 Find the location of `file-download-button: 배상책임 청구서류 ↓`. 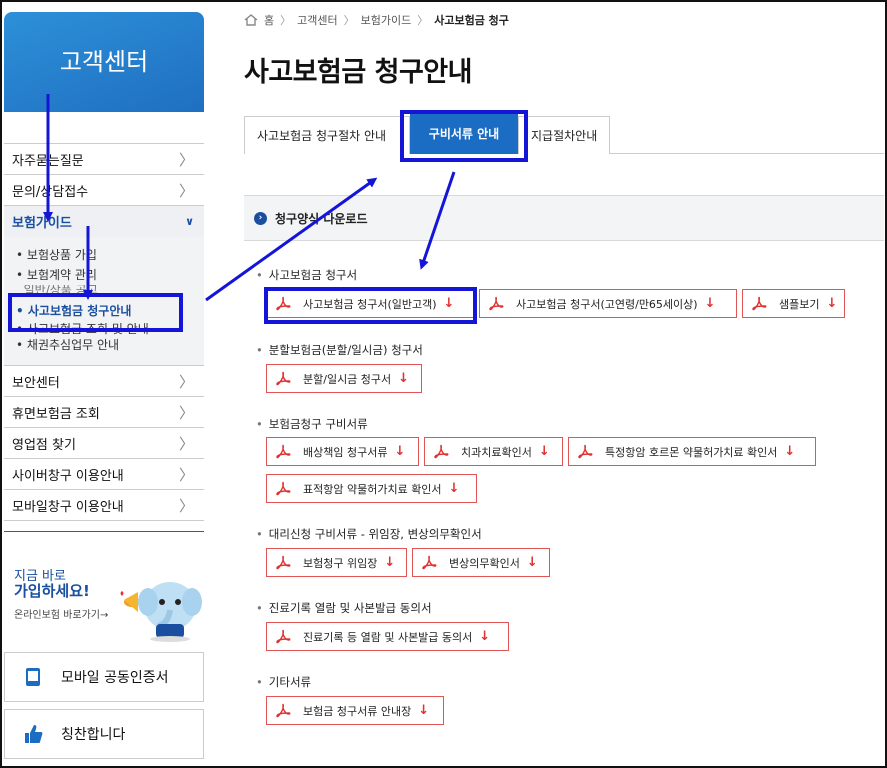

file-download-button: 배상책임 청구서류 ↓ is located at coordinates (342, 451).